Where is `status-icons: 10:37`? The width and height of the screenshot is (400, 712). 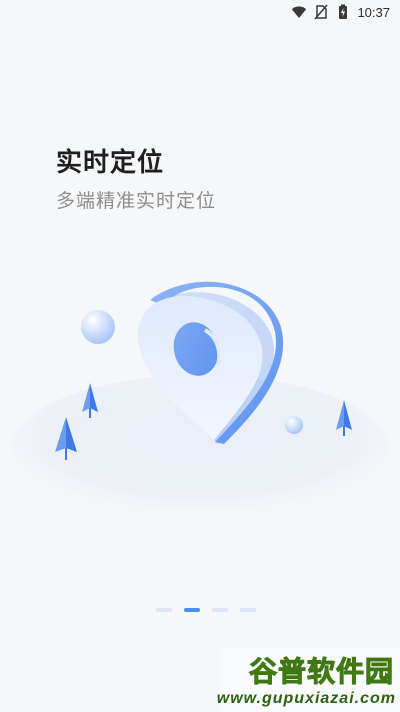 status-icons: 10:37 is located at coordinates (340, 12).